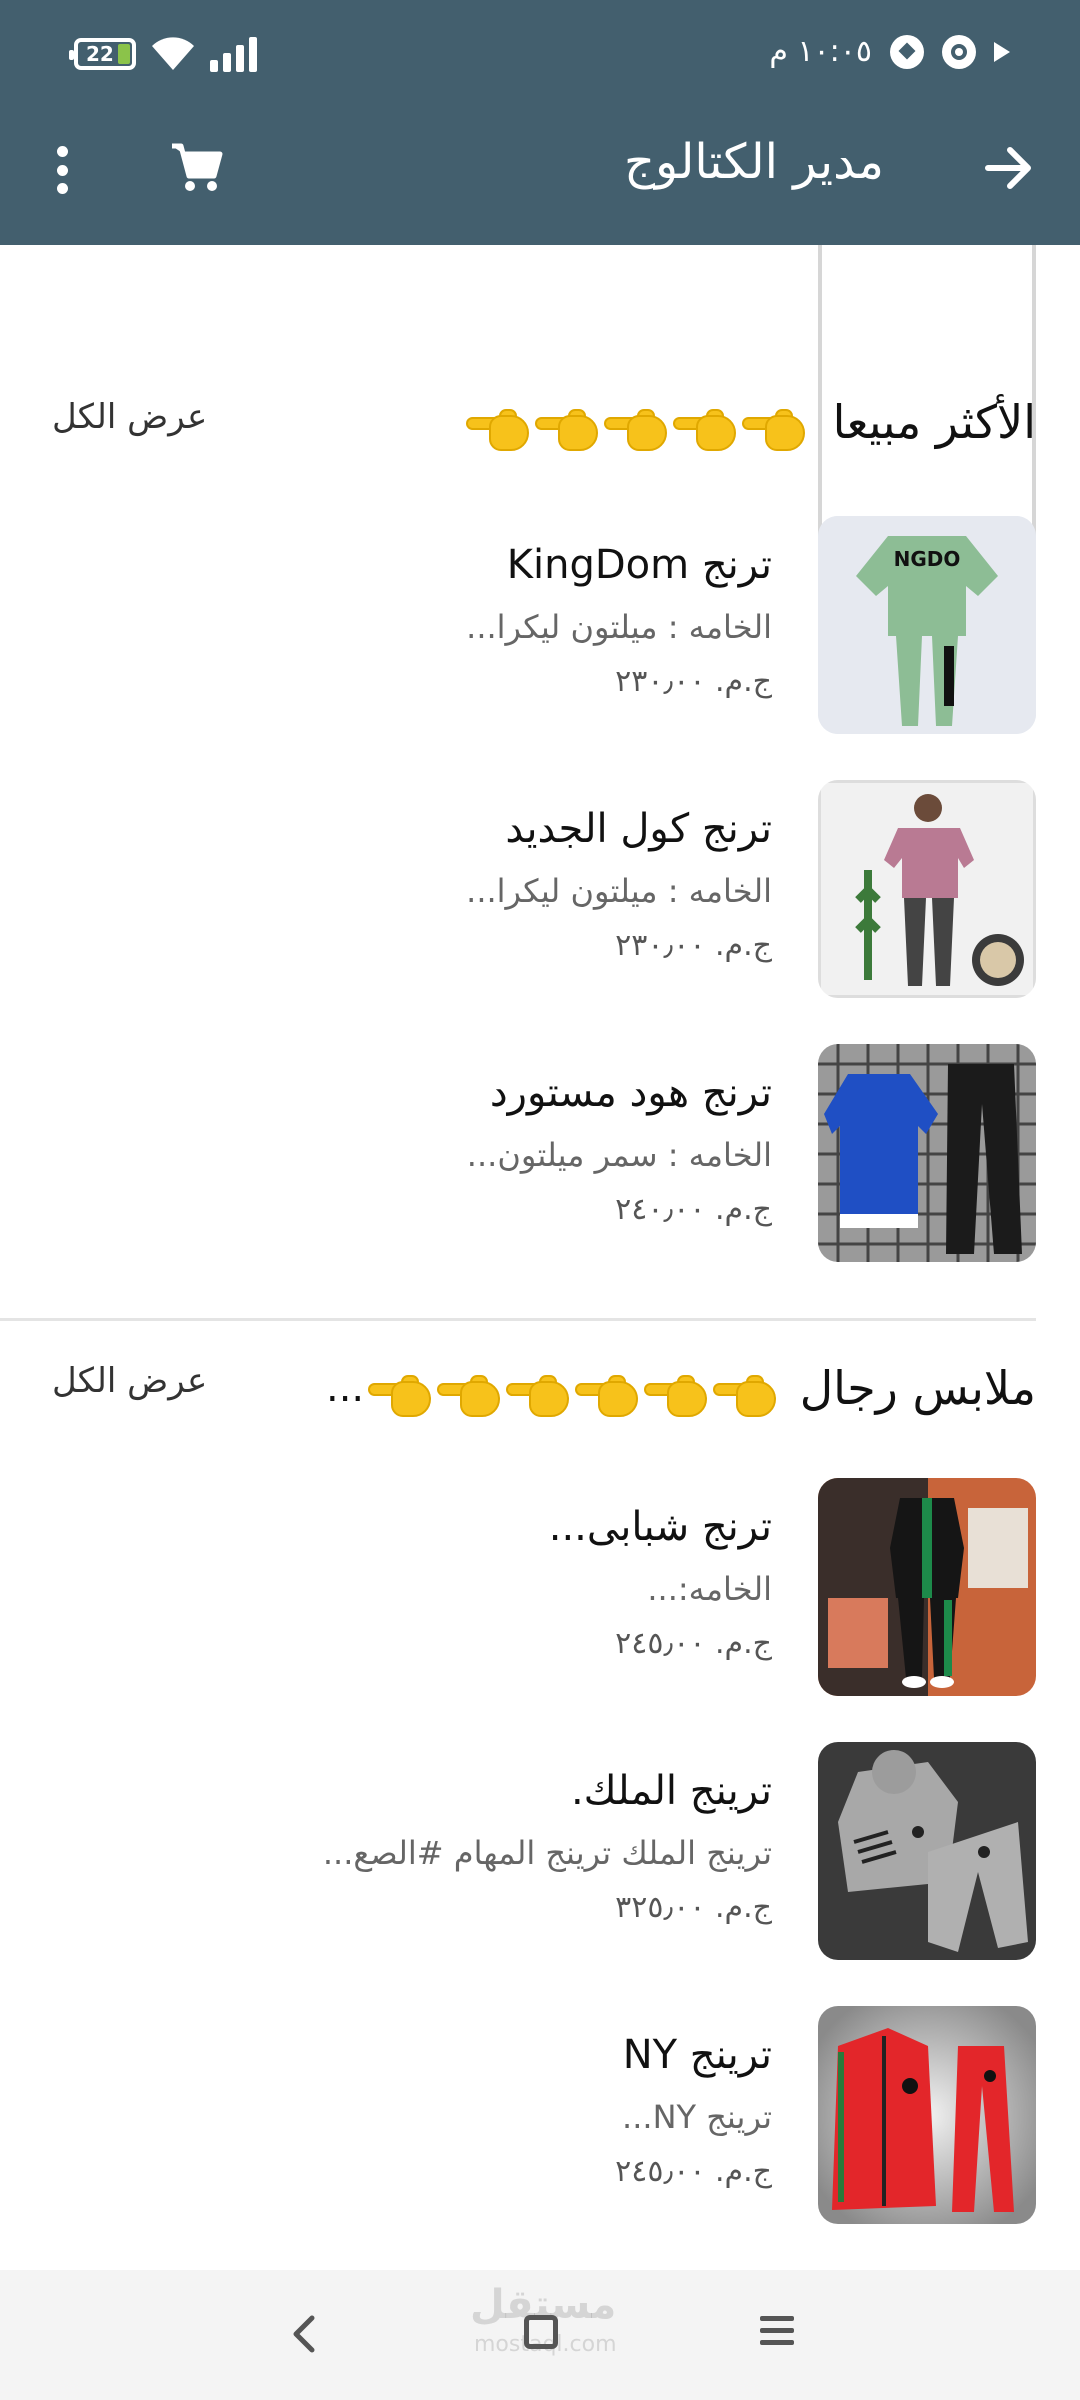 This screenshot has width=1080, height=2400. I want to click on play-store-icon, so click(1002, 51).